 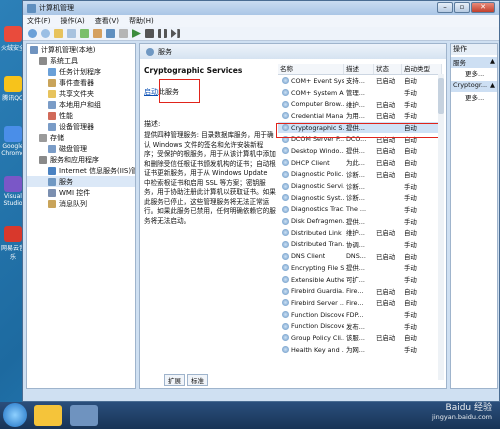 I want to click on service-name: DHCP Client, so click(x=310, y=162).